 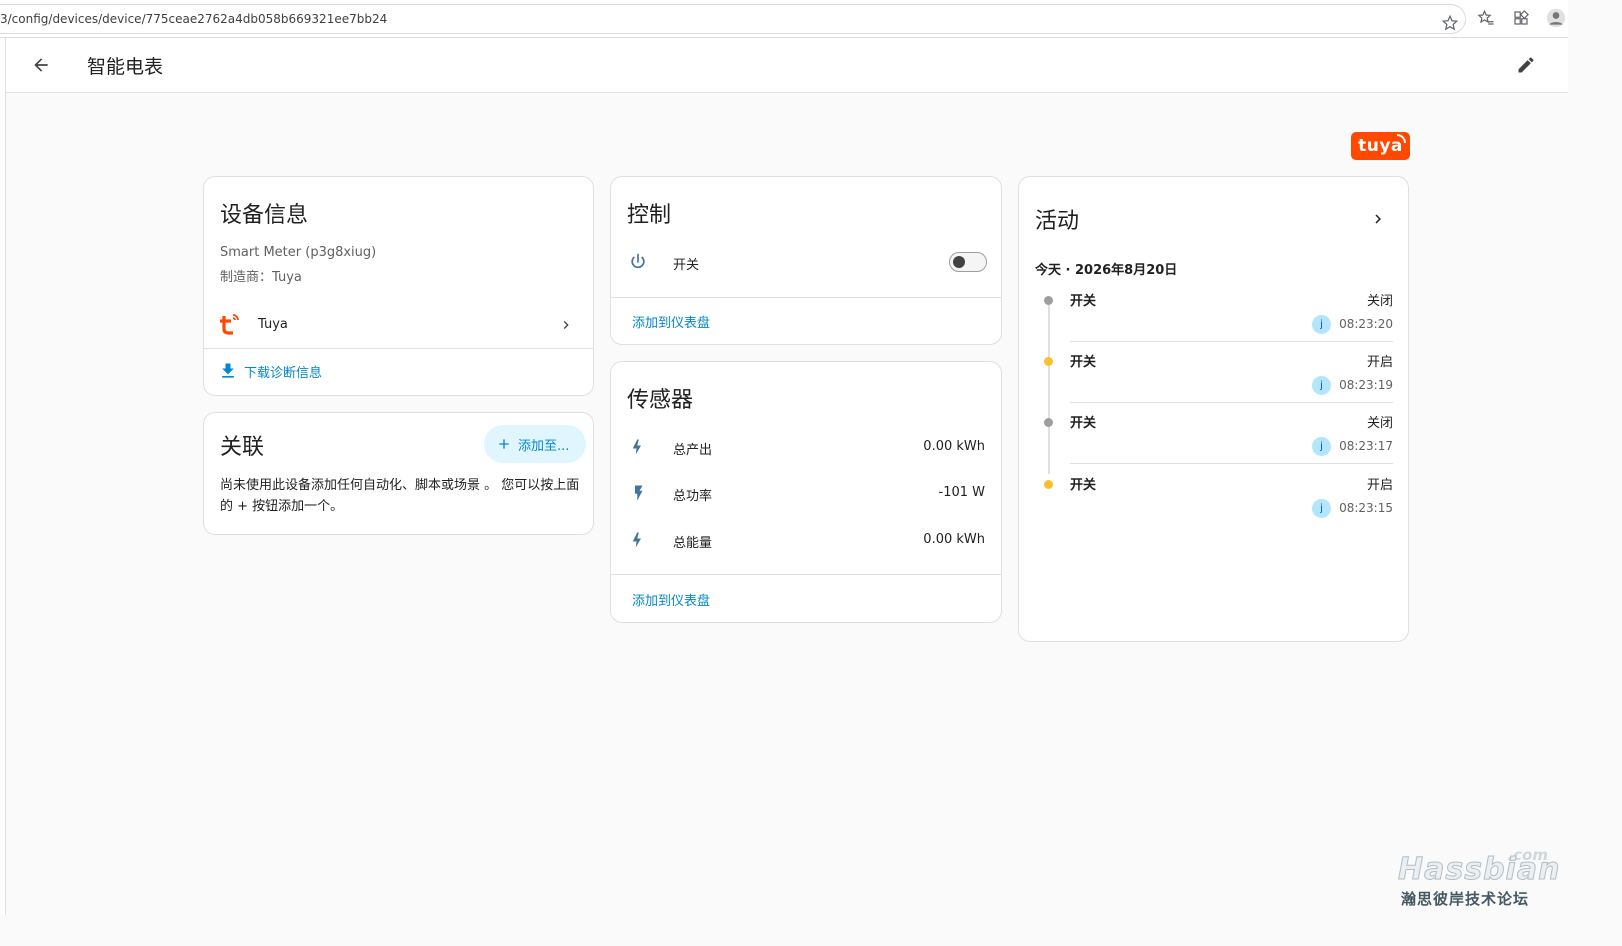 I want to click on flash-icon, so click(x=638, y=493).